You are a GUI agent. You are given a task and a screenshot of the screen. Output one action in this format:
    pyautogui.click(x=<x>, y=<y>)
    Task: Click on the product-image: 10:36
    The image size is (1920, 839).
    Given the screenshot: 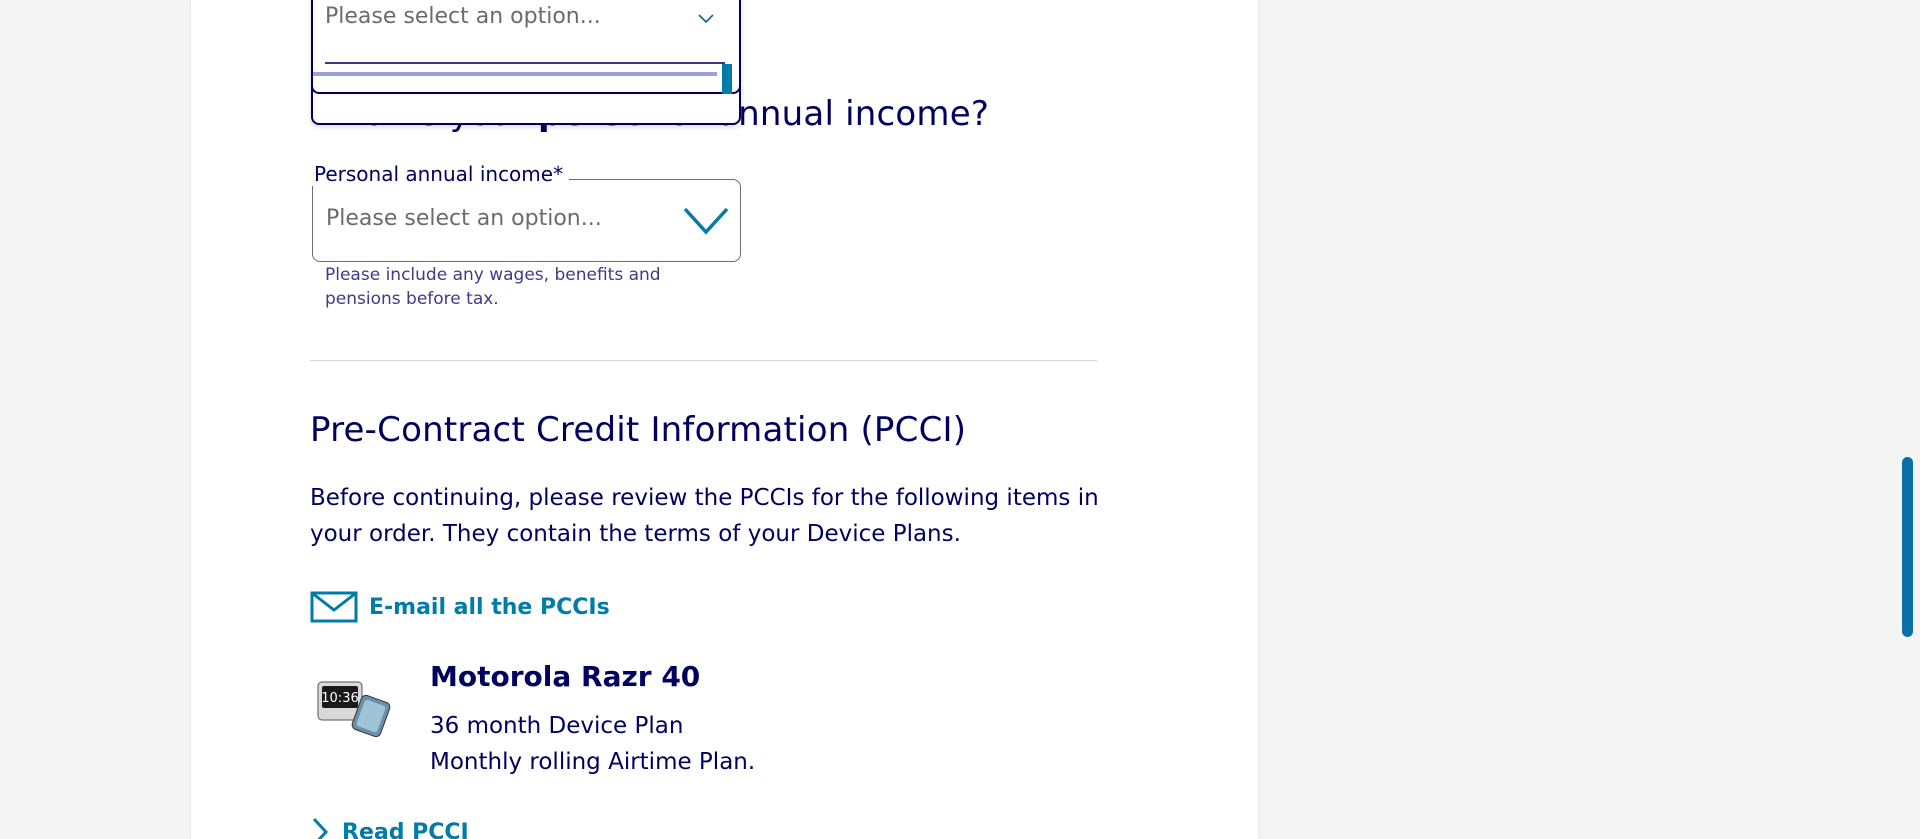 What is the action you would take?
    pyautogui.click(x=358, y=709)
    